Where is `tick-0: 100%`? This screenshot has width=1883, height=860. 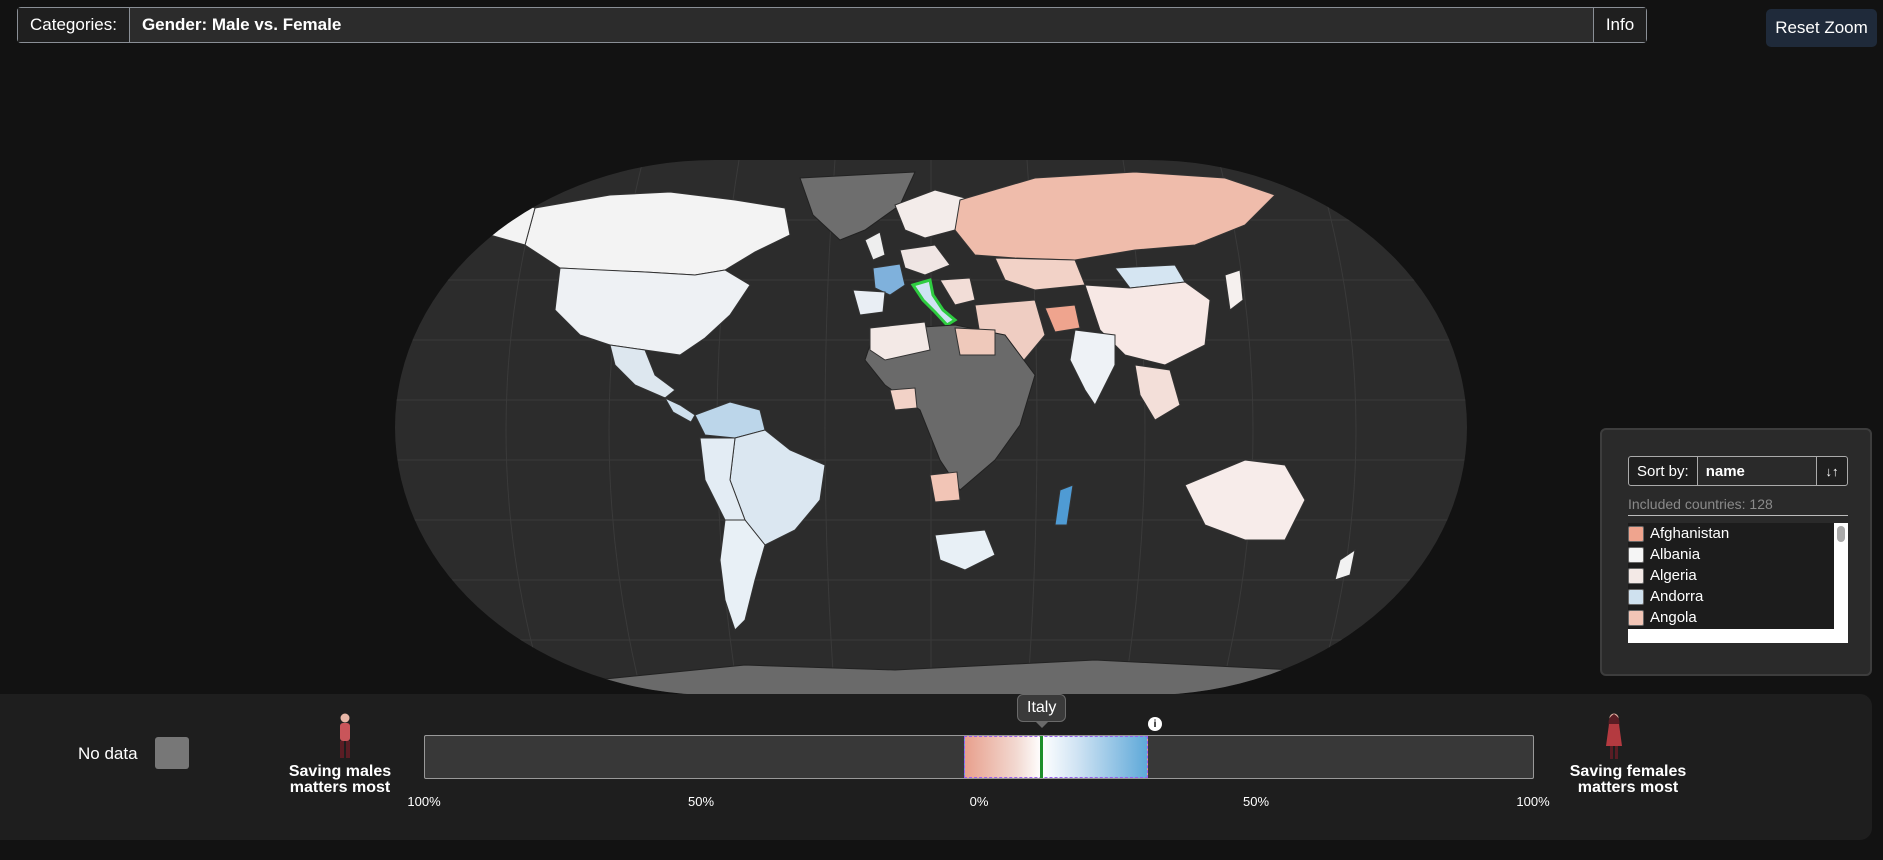 tick-0: 100% is located at coordinates (424, 801).